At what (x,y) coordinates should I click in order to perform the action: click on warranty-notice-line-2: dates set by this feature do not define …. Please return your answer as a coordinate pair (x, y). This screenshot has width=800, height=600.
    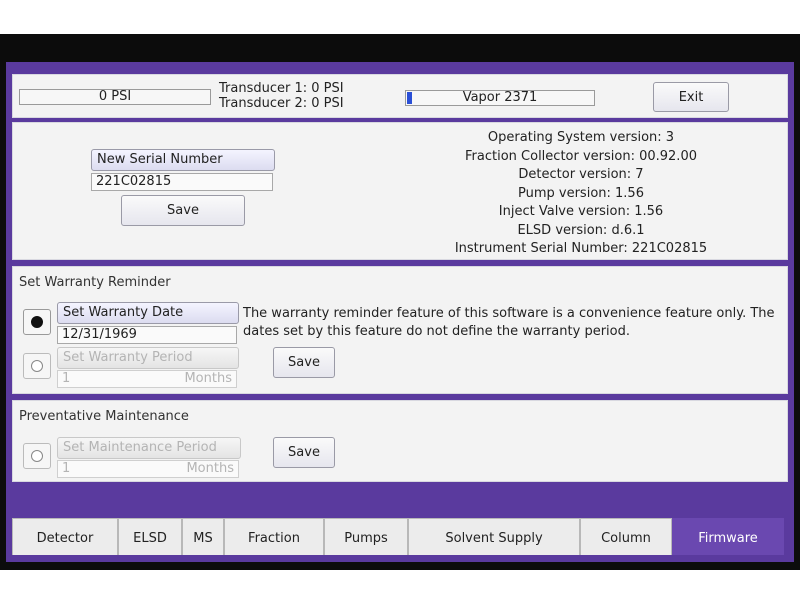
    Looking at the image, I should click on (436, 331).